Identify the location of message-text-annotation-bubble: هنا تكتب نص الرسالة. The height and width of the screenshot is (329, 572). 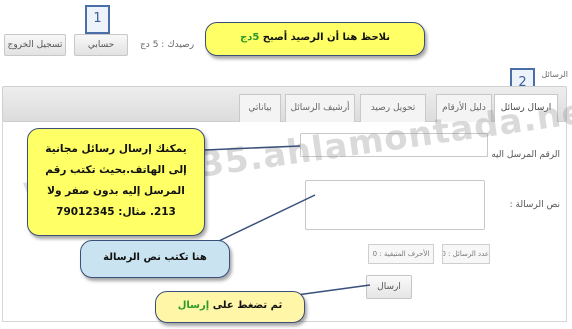
(155, 259).